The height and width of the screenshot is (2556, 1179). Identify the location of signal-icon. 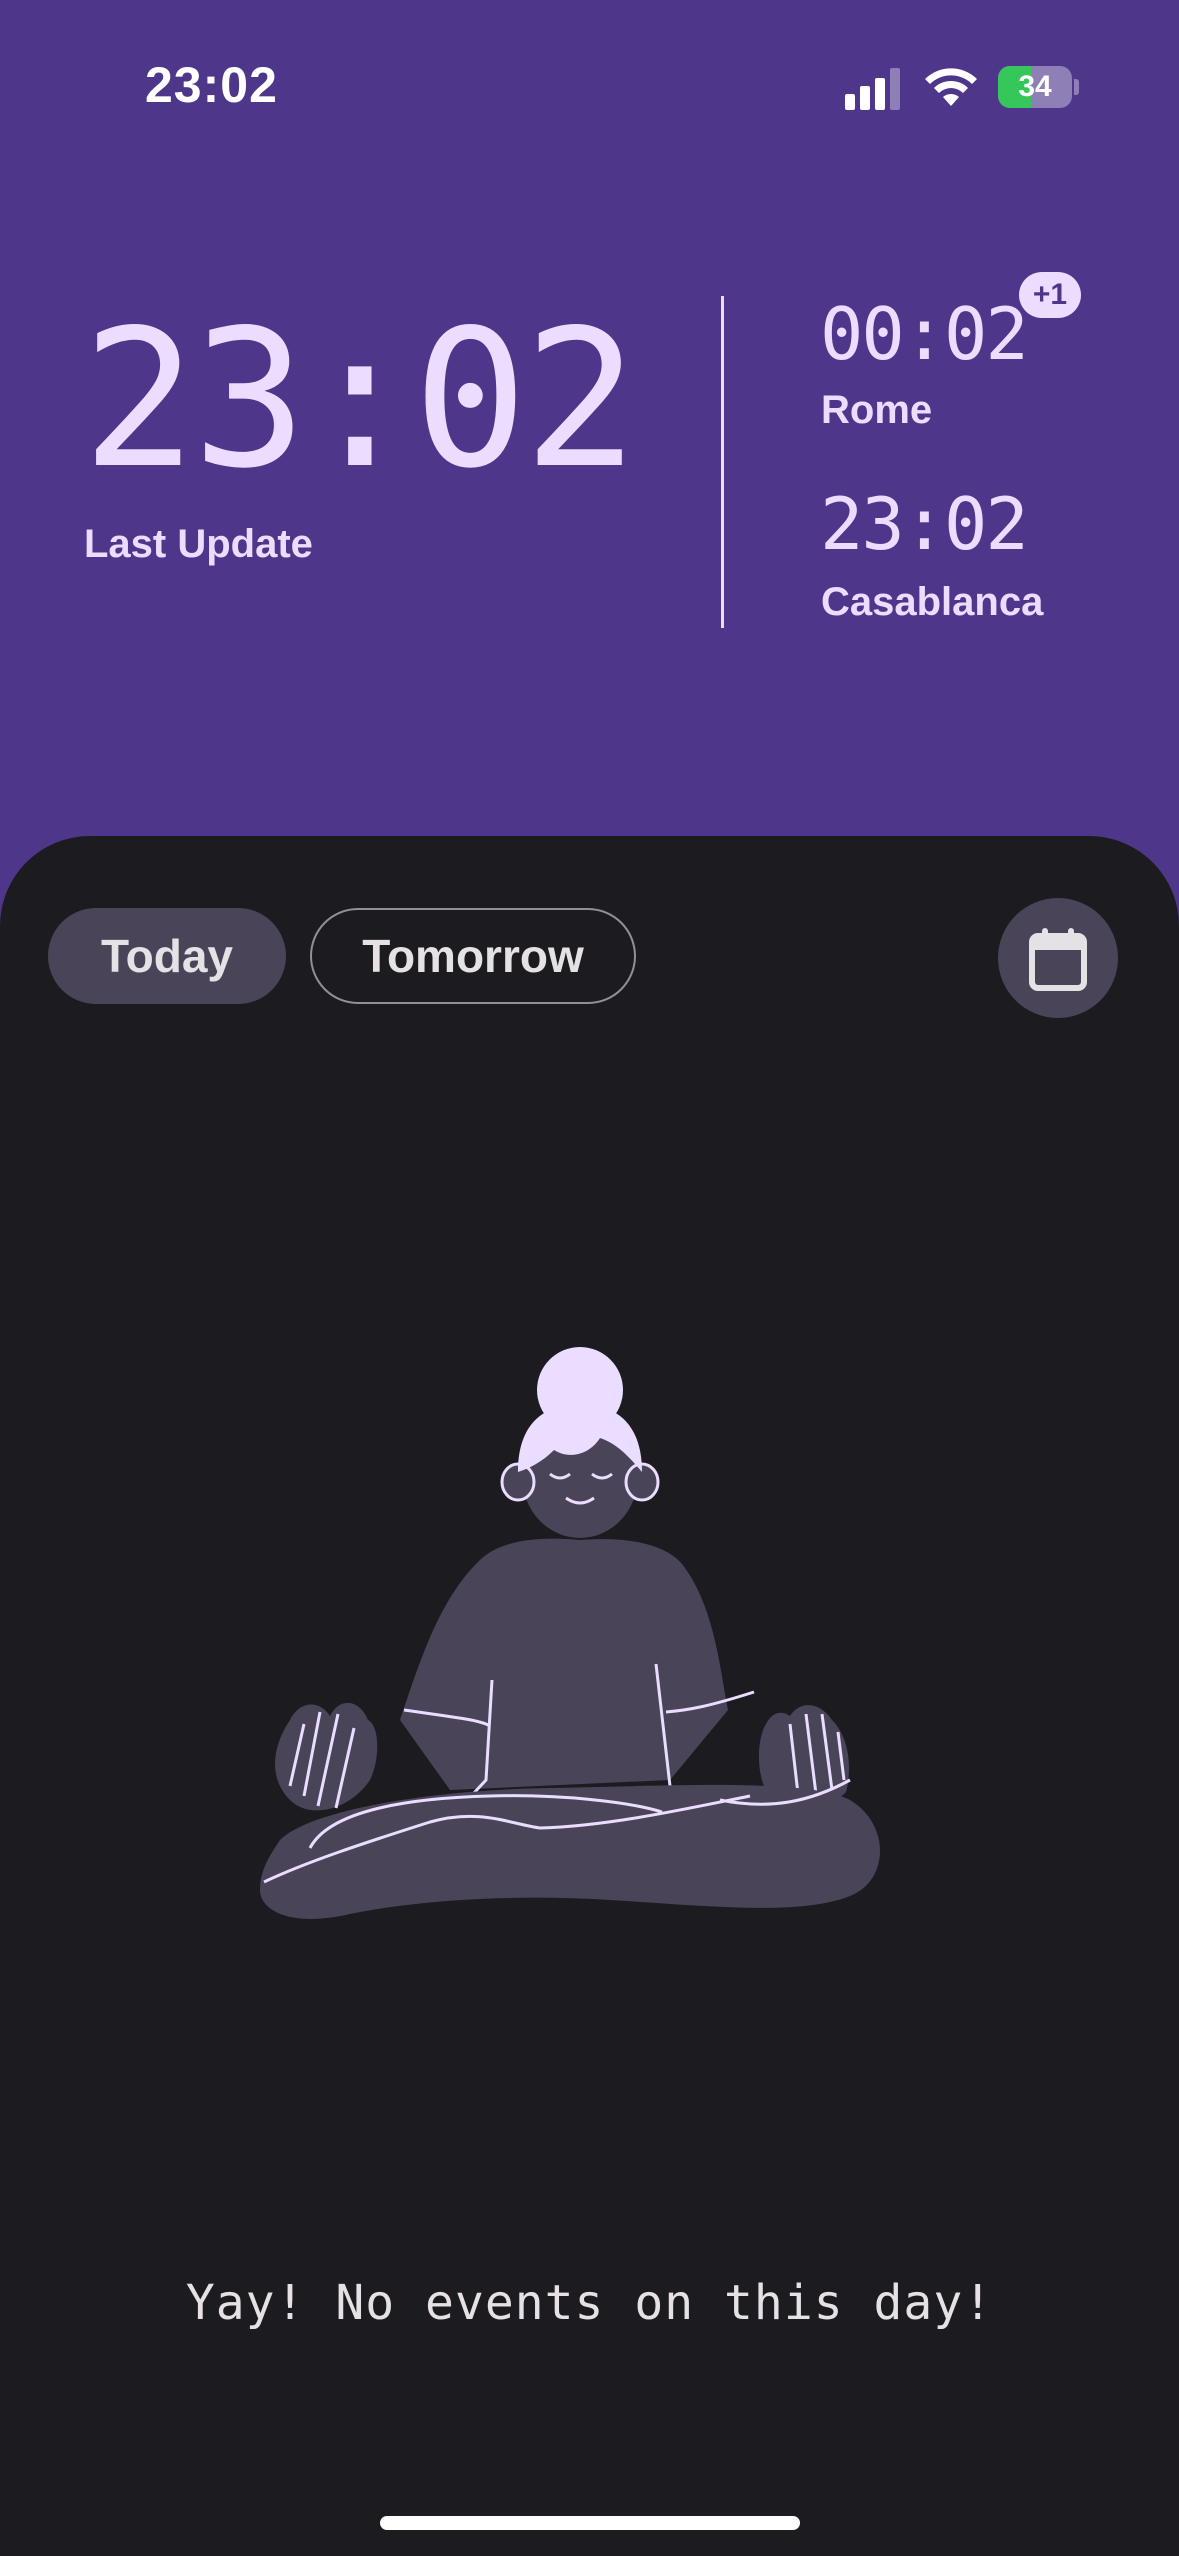
(872, 89).